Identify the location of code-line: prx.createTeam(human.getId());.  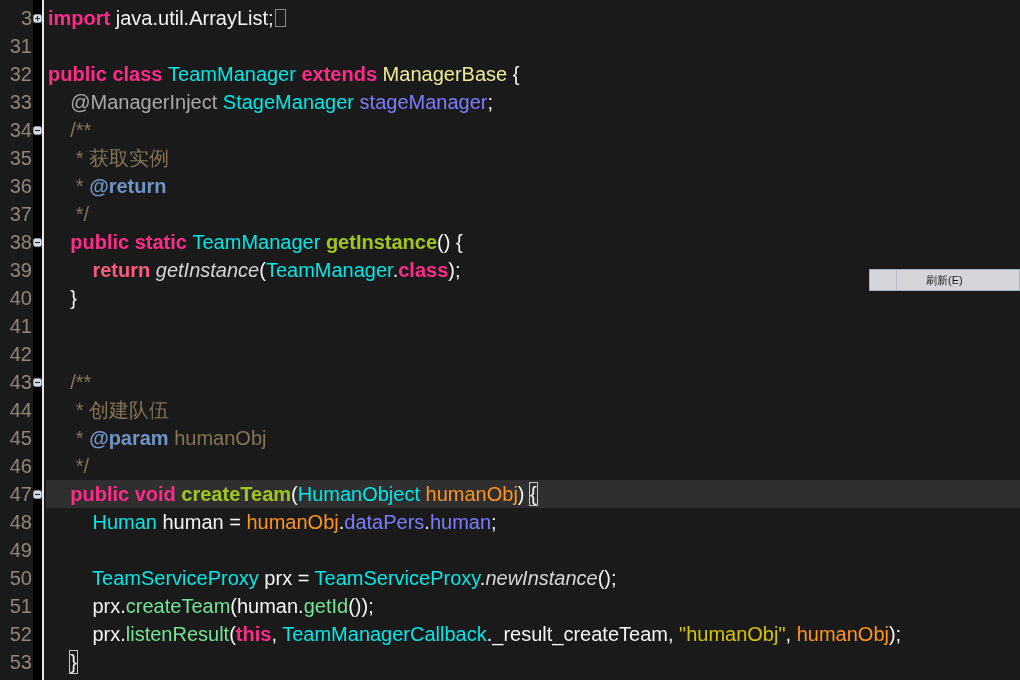
(232, 606).